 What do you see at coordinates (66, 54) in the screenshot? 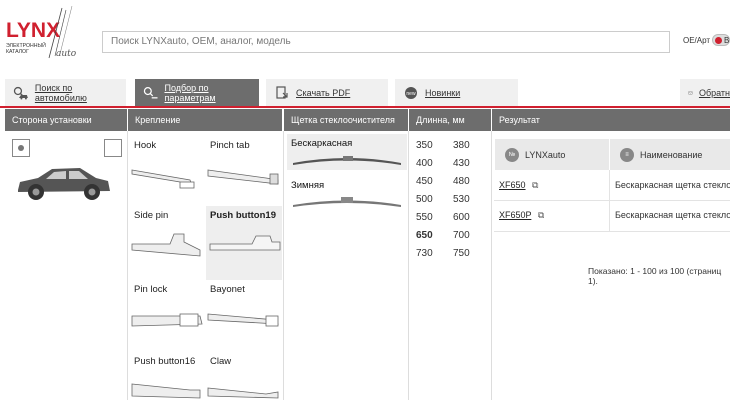
I see `logo-script: auto` at bounding box center [66, 54].